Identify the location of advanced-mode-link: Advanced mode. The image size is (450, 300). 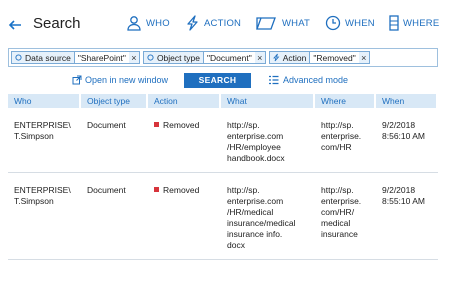
(308, 80).